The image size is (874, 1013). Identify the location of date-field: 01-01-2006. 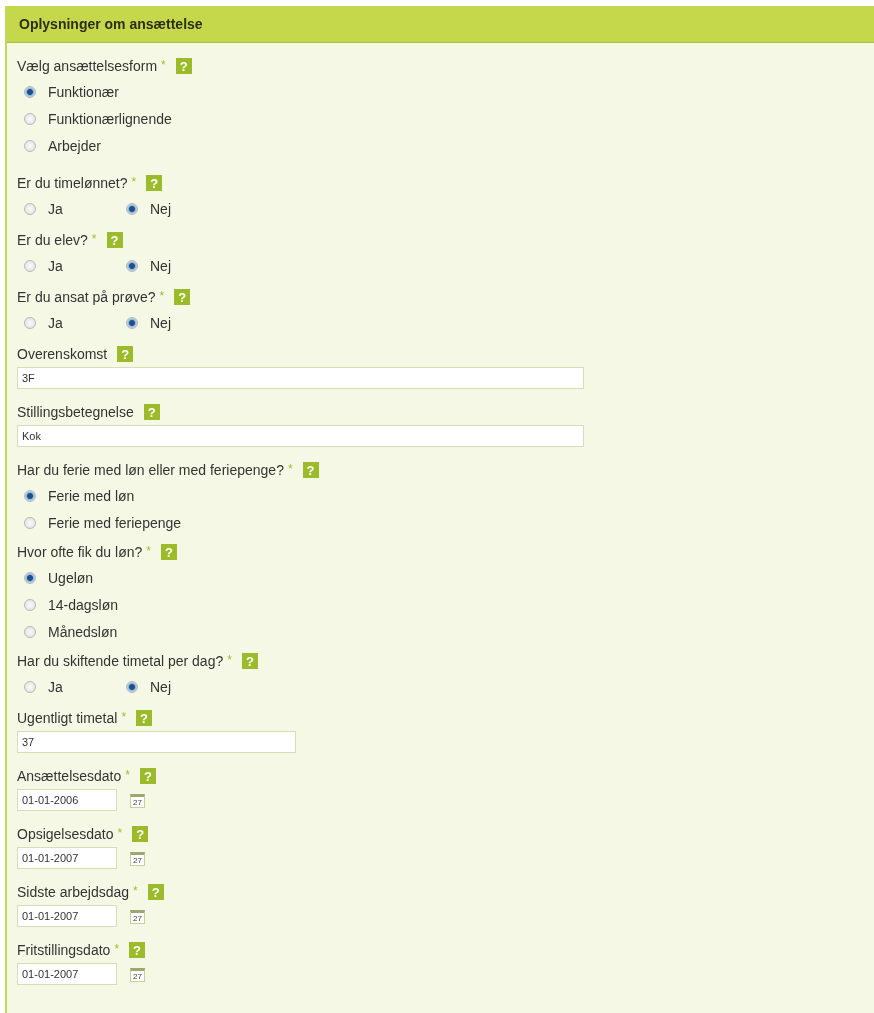
(67, 800).